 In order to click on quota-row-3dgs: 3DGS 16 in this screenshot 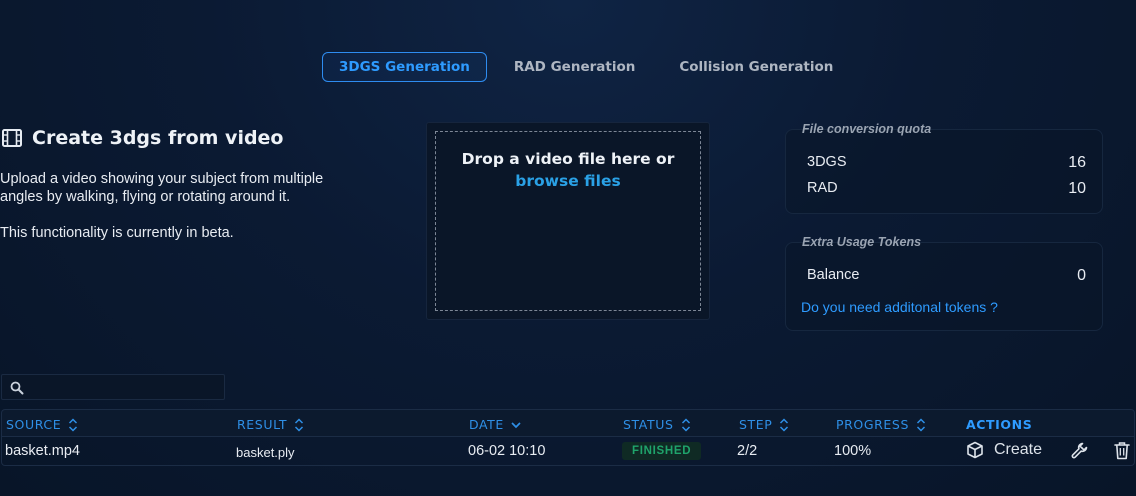, I will do `click(946, 163)`.